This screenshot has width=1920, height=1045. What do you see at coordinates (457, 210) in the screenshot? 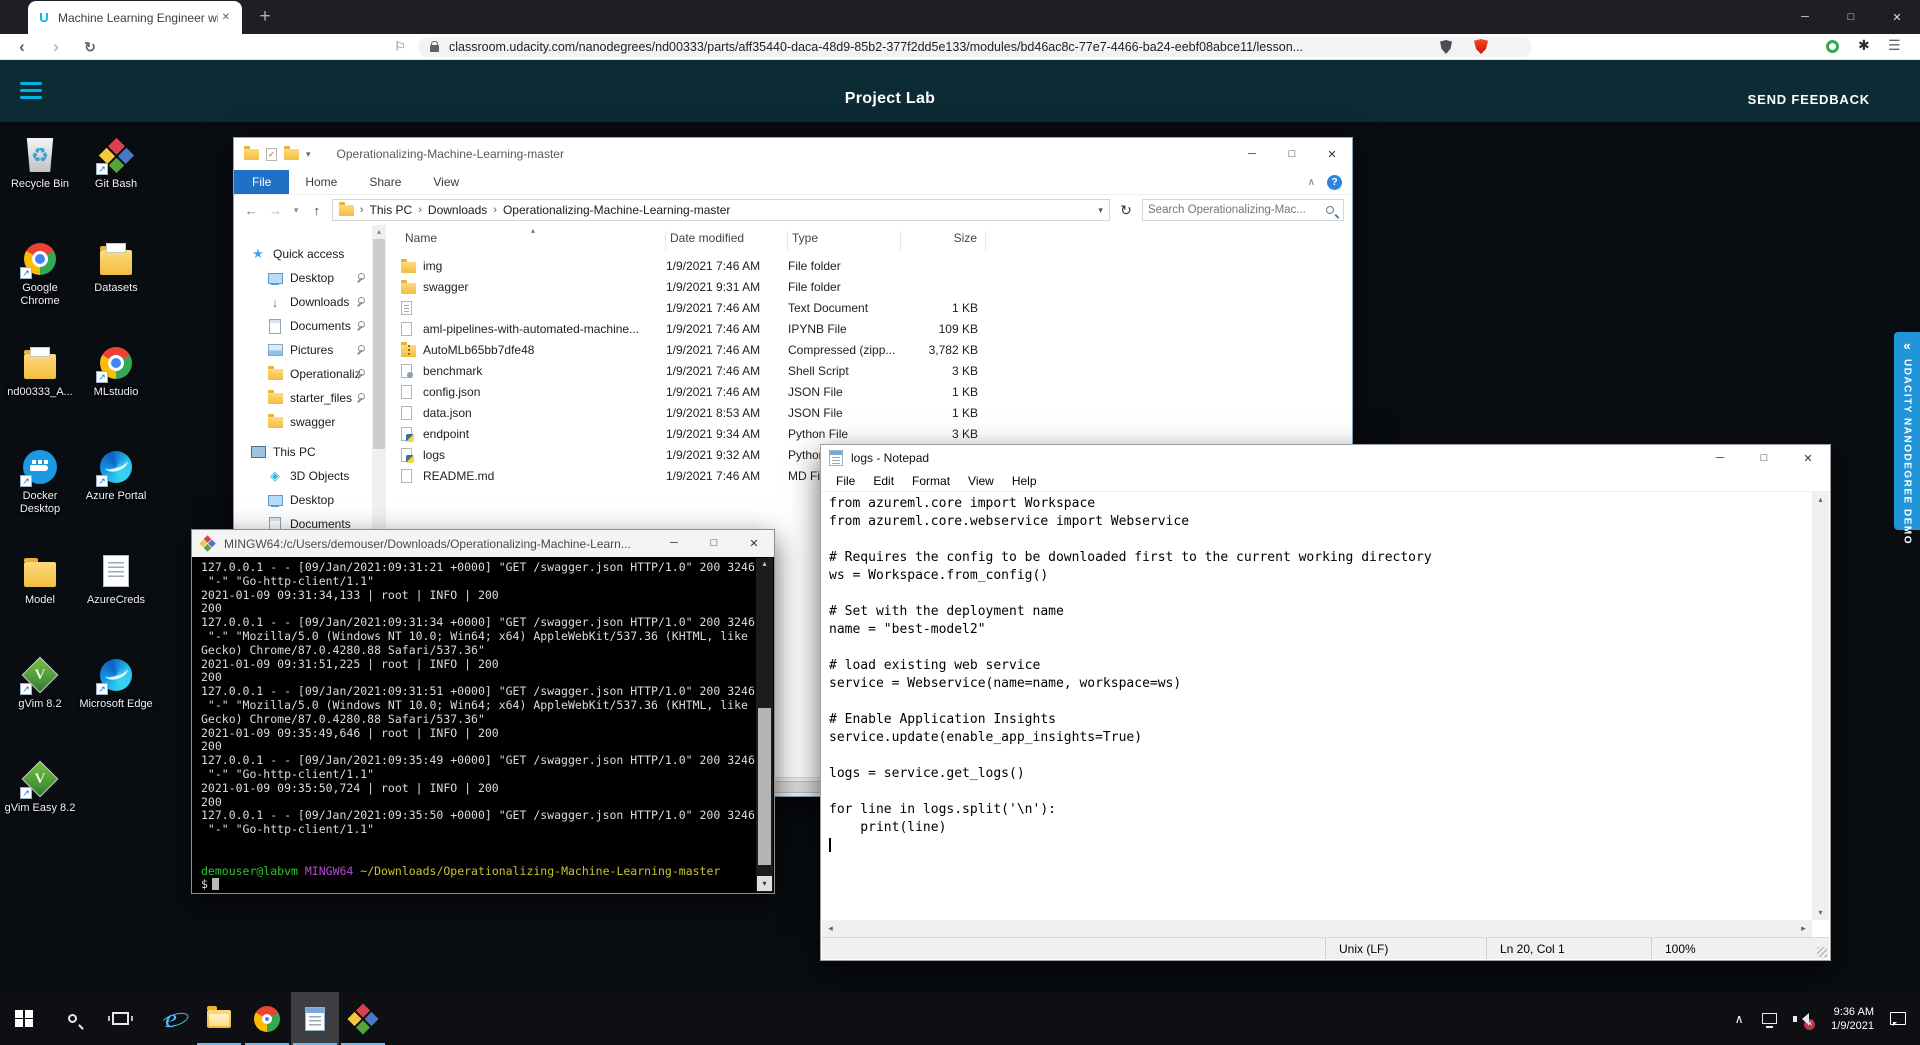
I see `breadcrumb-downloads: Downloads` at bounding box center [457, 210].